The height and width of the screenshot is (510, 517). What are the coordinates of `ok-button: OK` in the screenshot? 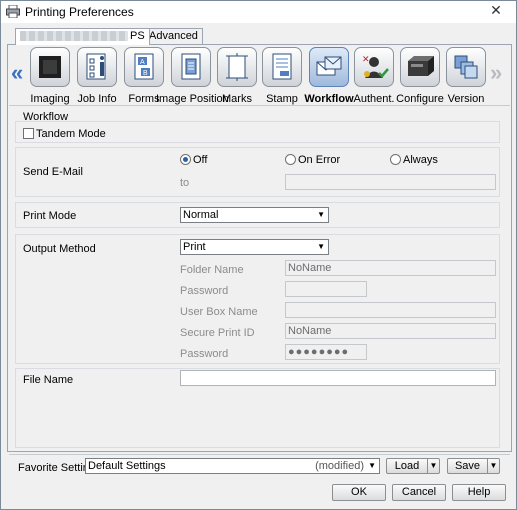 It's located at (359, 492).